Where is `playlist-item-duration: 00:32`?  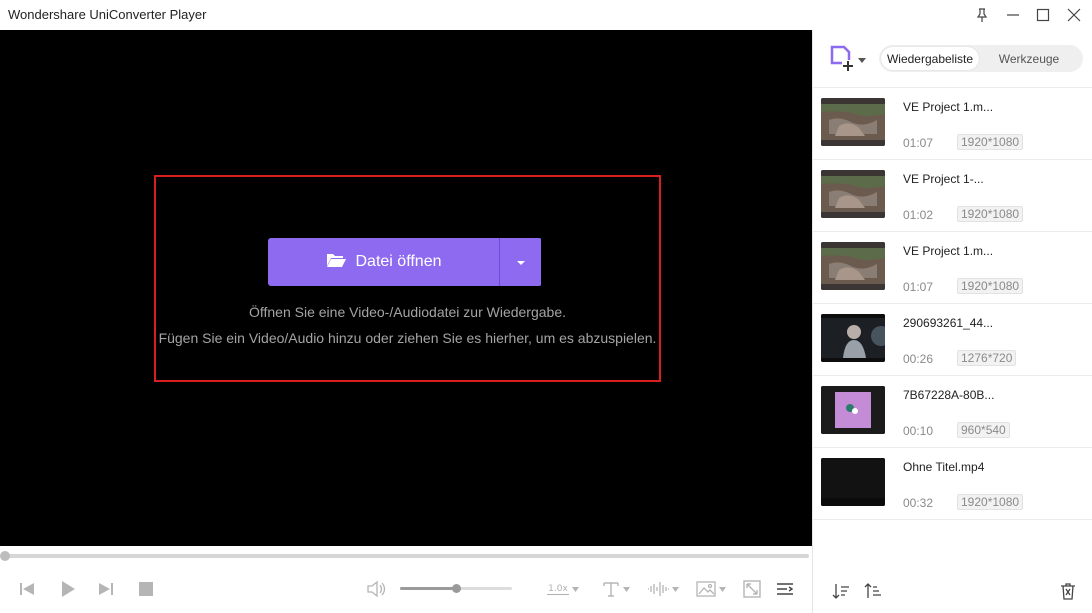 playlist-item-duration: 00:32 is located at coordinates (918, 503).